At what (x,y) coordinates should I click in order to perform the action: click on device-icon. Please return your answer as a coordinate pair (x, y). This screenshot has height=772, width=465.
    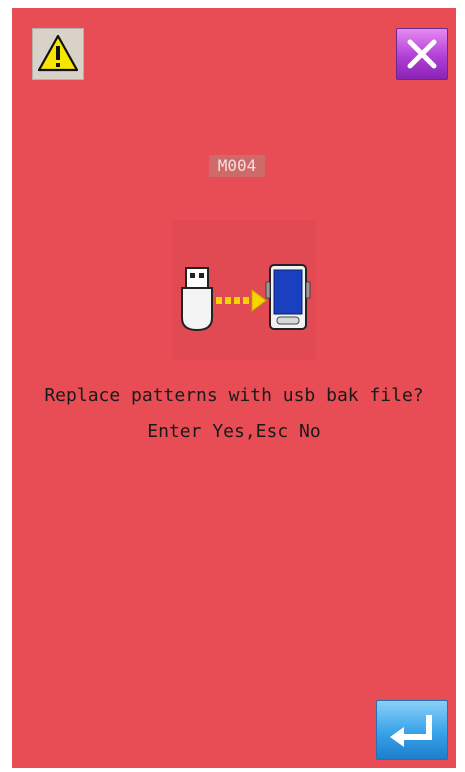
    Looking at the image, I should click on (288, 297).